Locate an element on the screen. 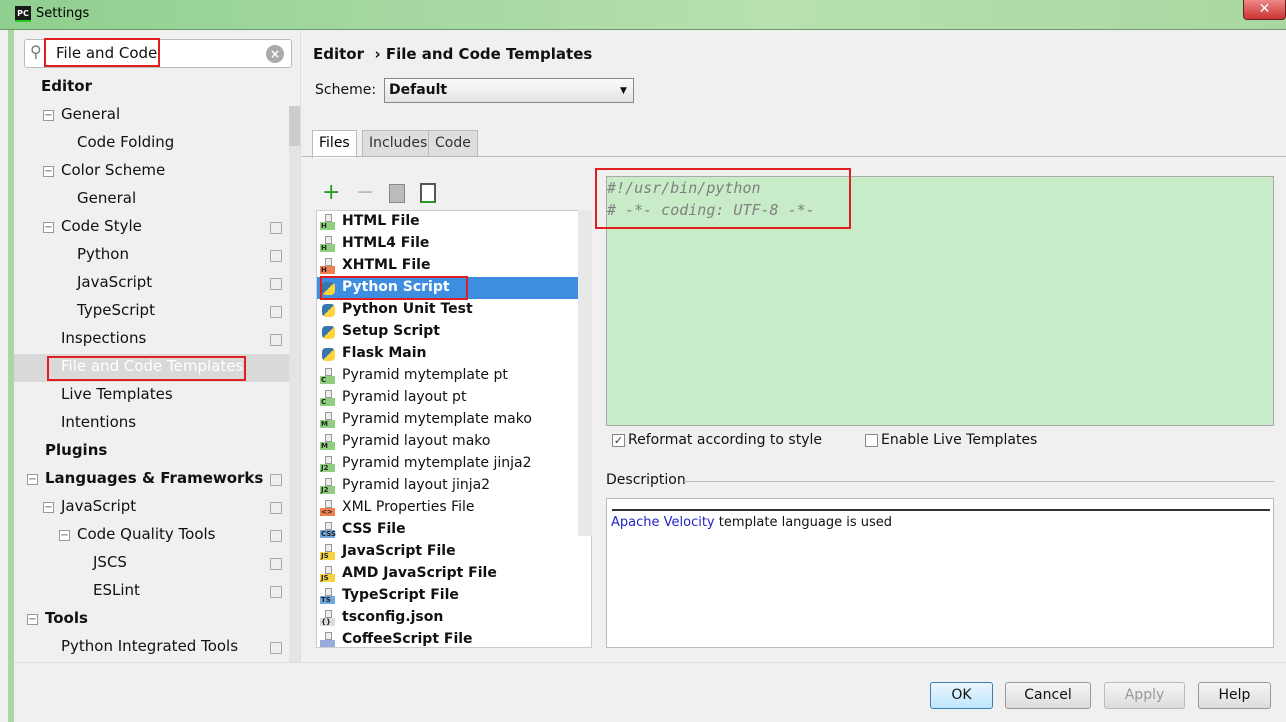 The image size is (1286, 722). sidebar-item-label: Code Style is located at coordinates (101, 226).